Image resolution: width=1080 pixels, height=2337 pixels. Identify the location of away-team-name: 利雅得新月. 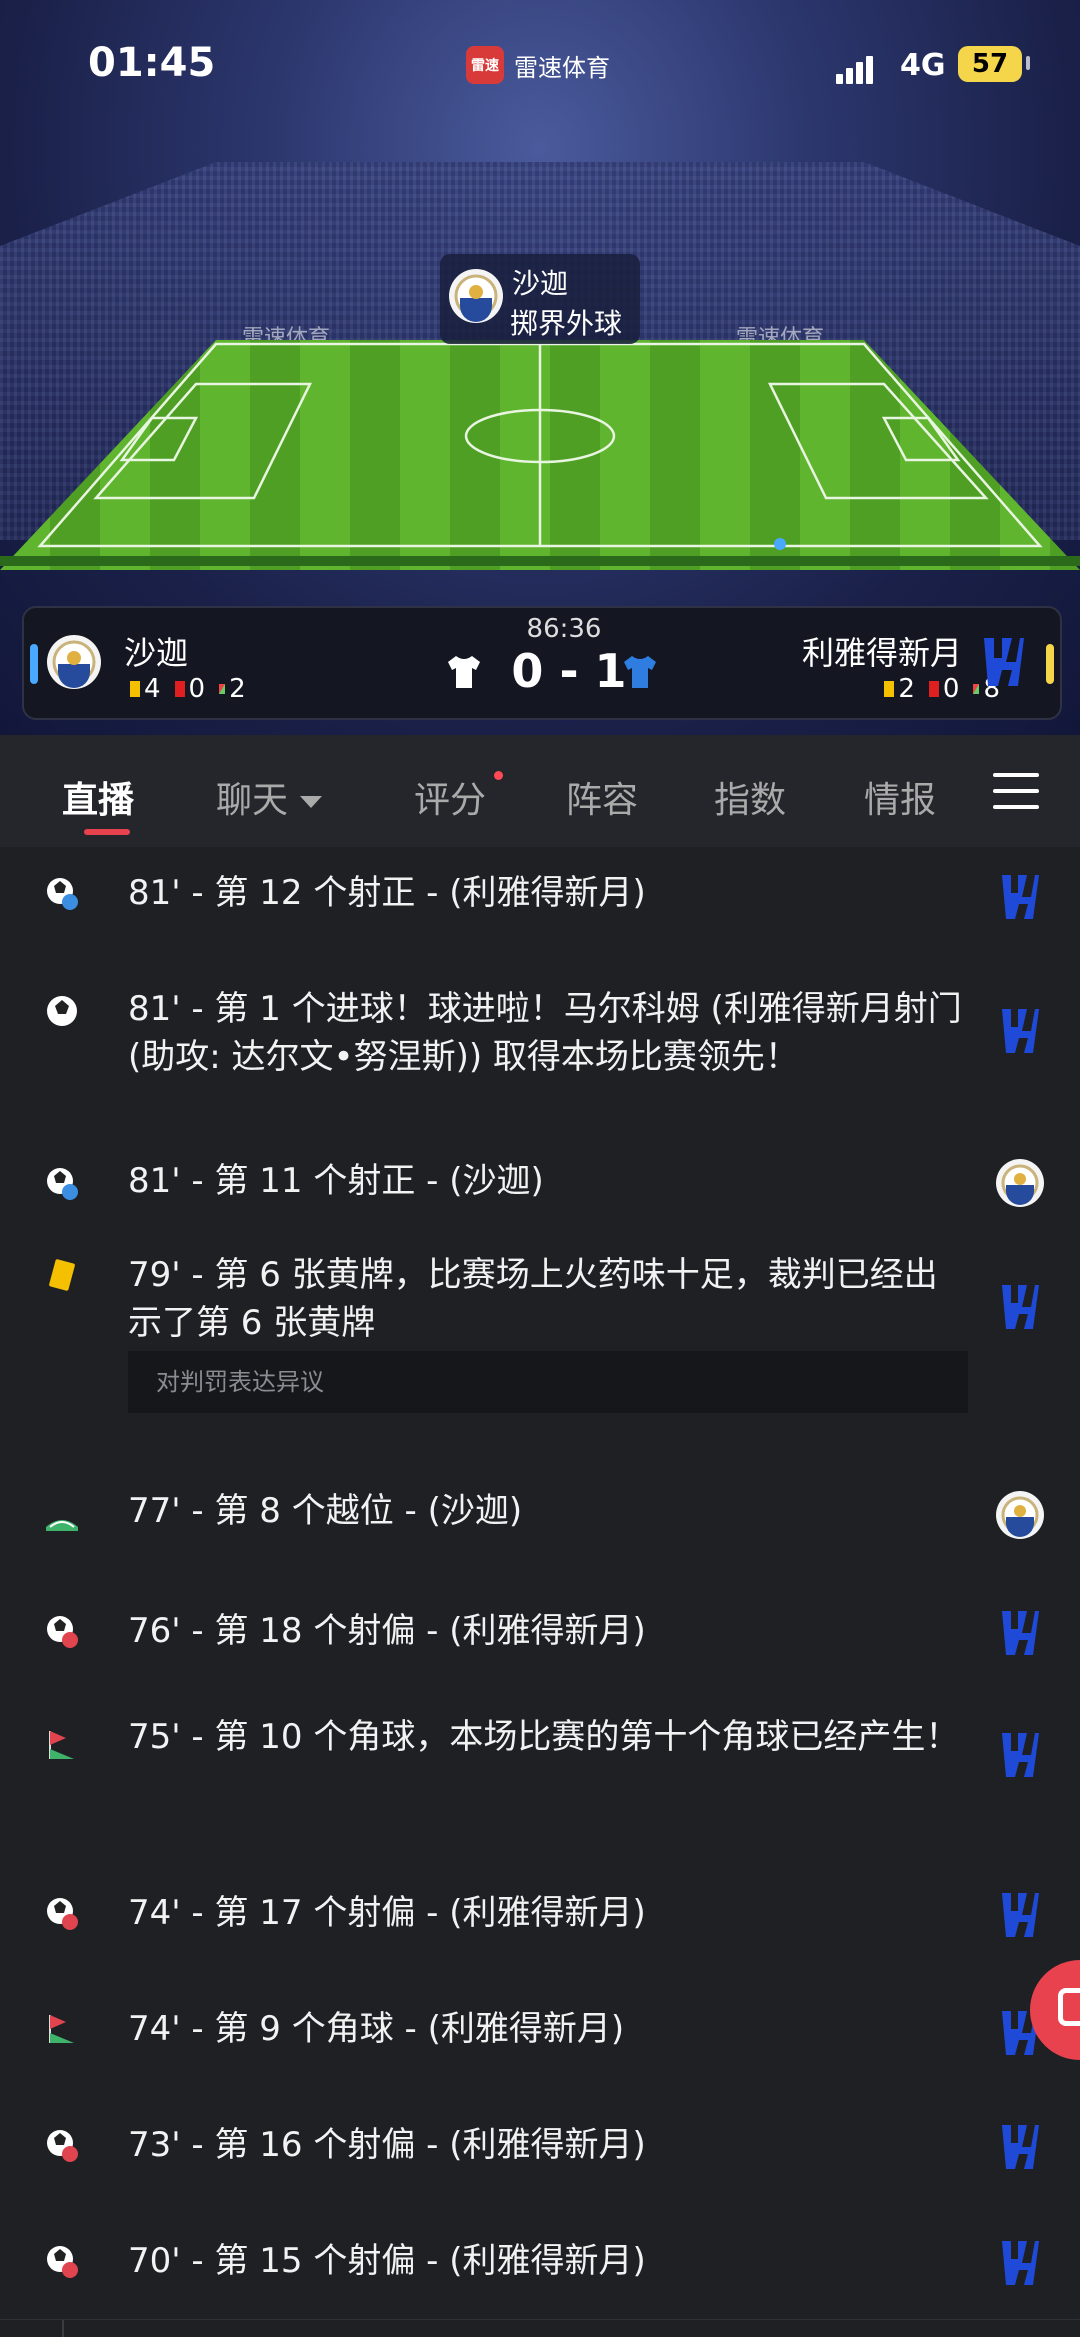
(881, 653).